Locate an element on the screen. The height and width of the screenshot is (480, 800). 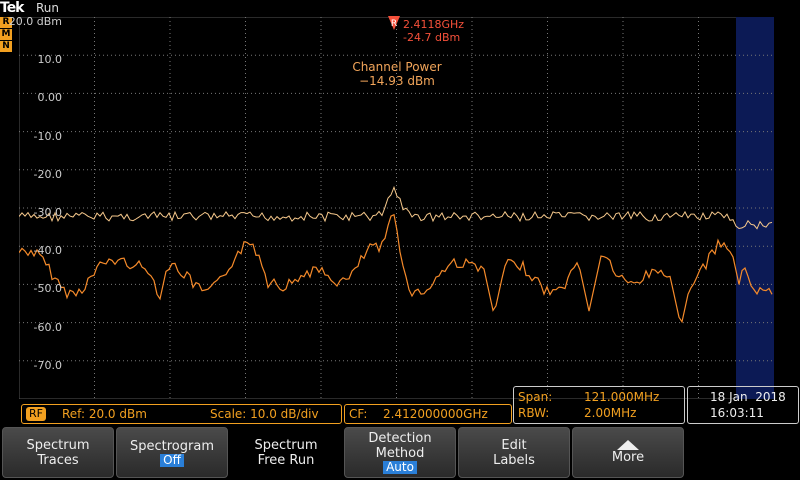
acquisition-status: Run is located at coordinates (48, 8).